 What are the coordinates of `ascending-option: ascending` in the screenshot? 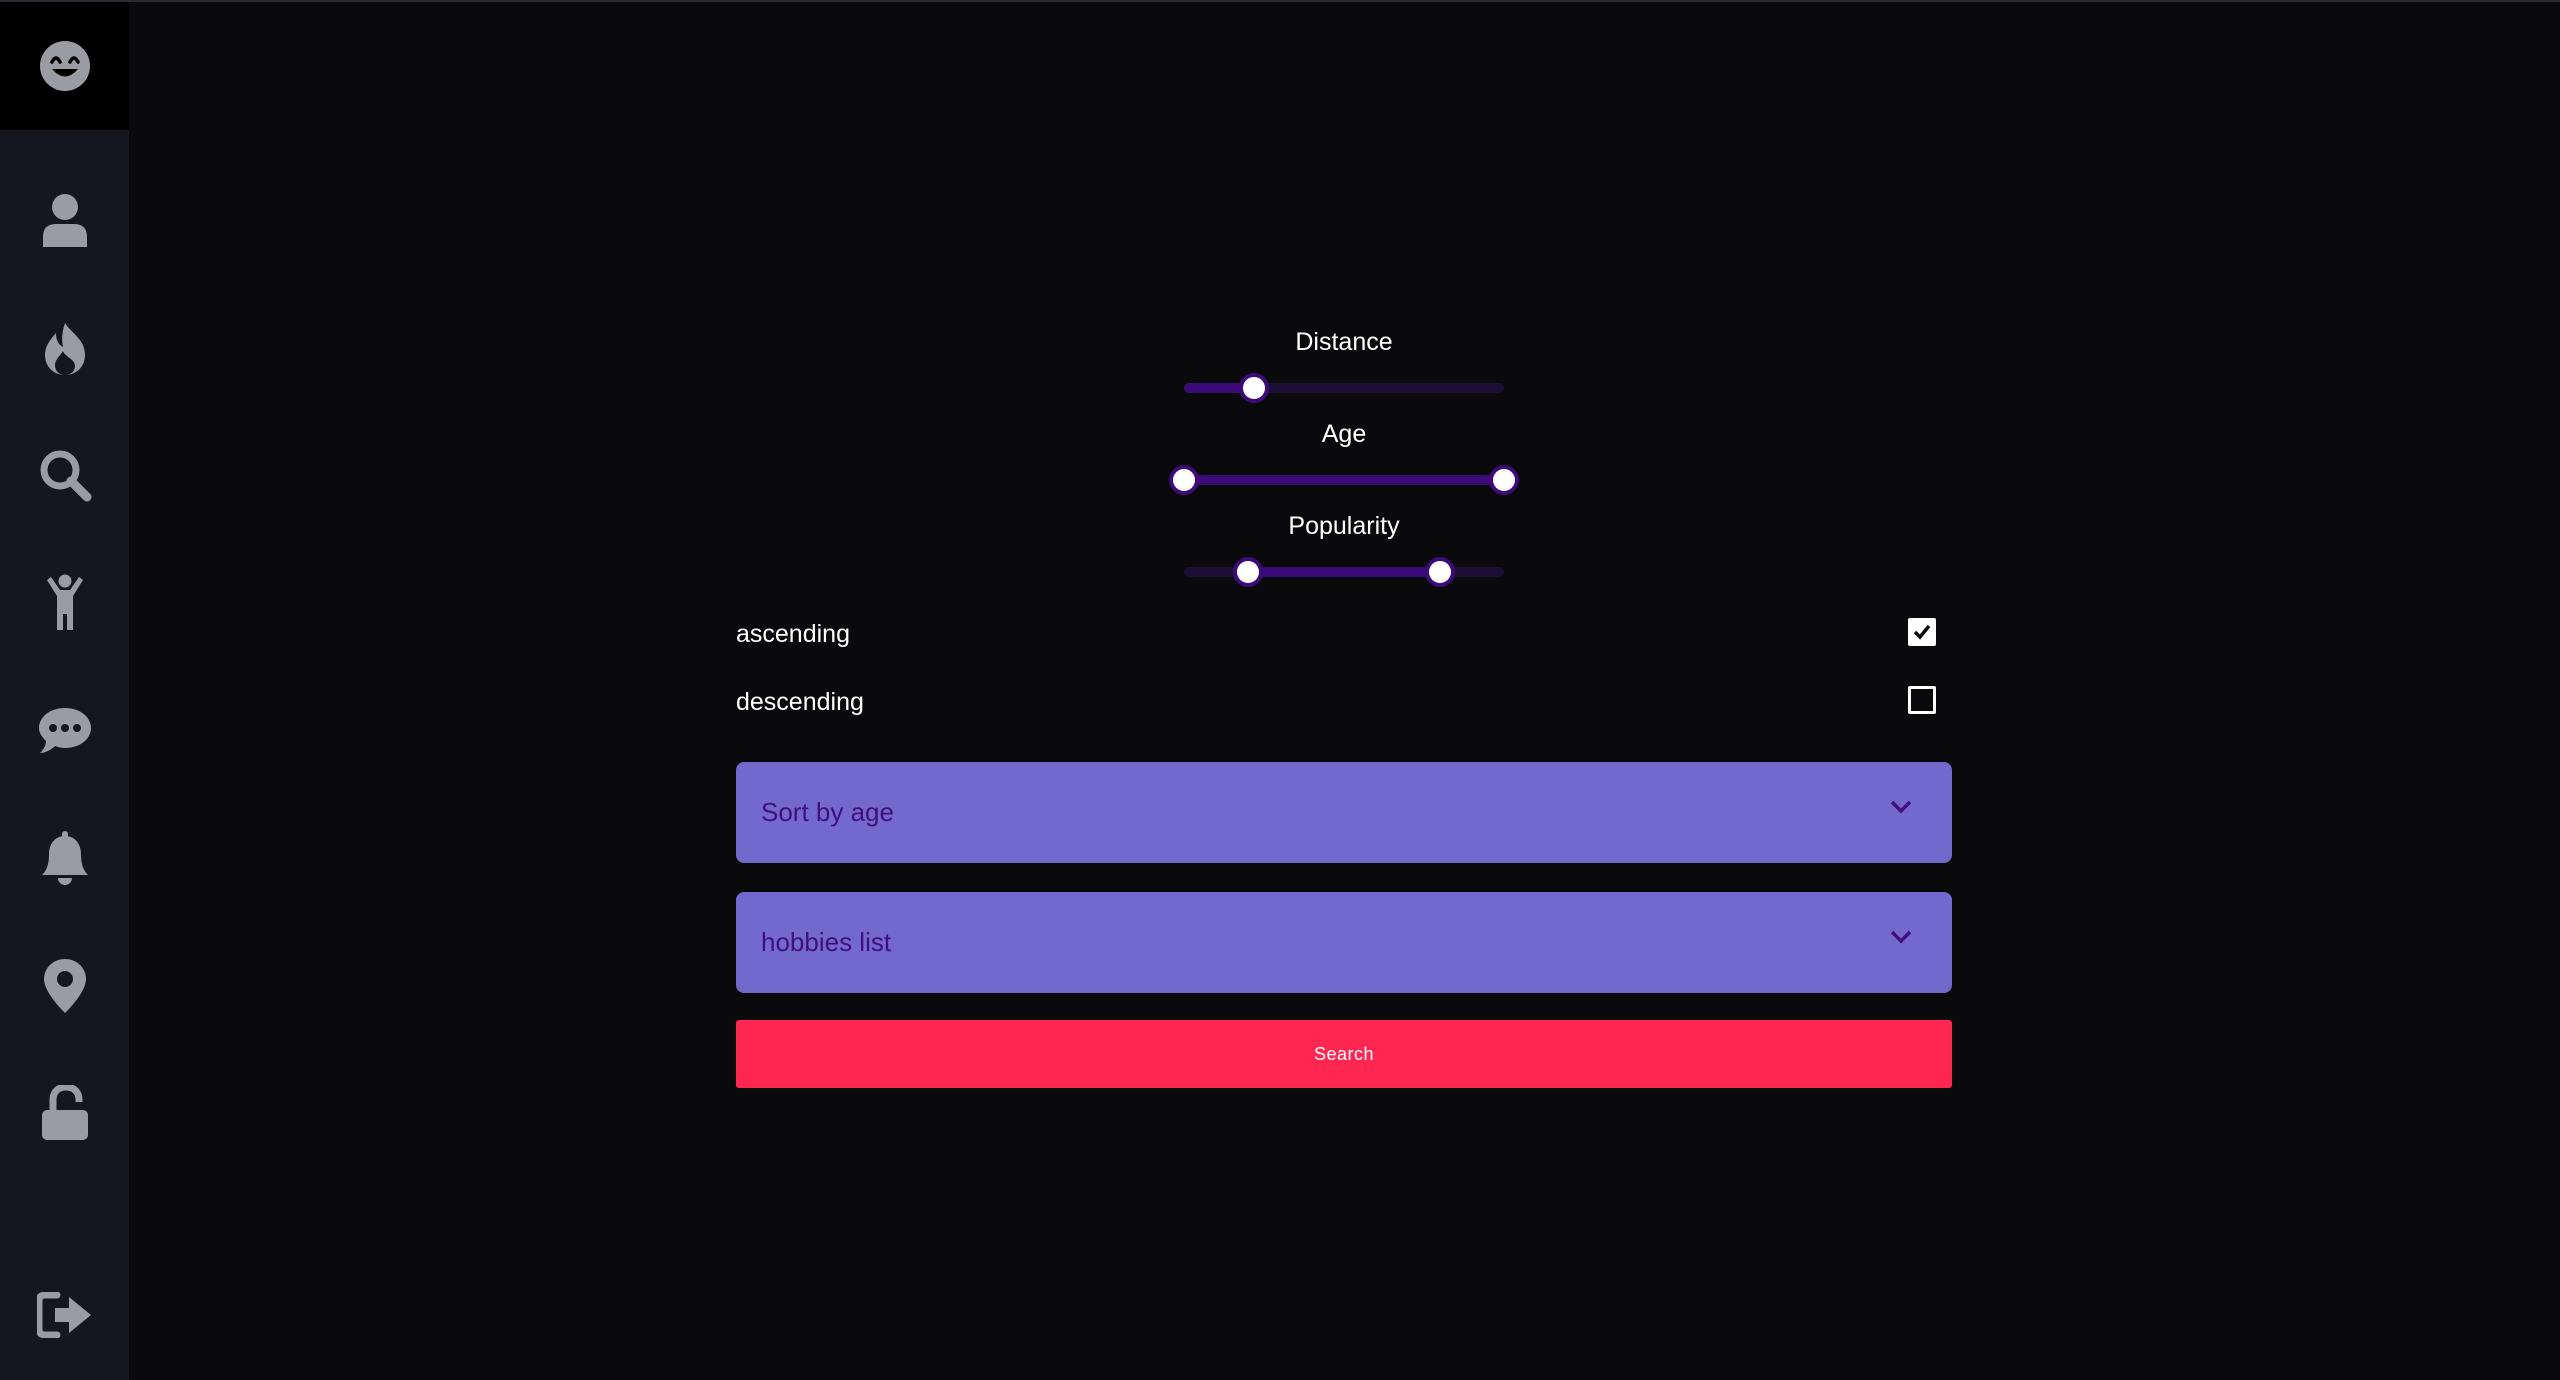 It's located at (1344, 635).